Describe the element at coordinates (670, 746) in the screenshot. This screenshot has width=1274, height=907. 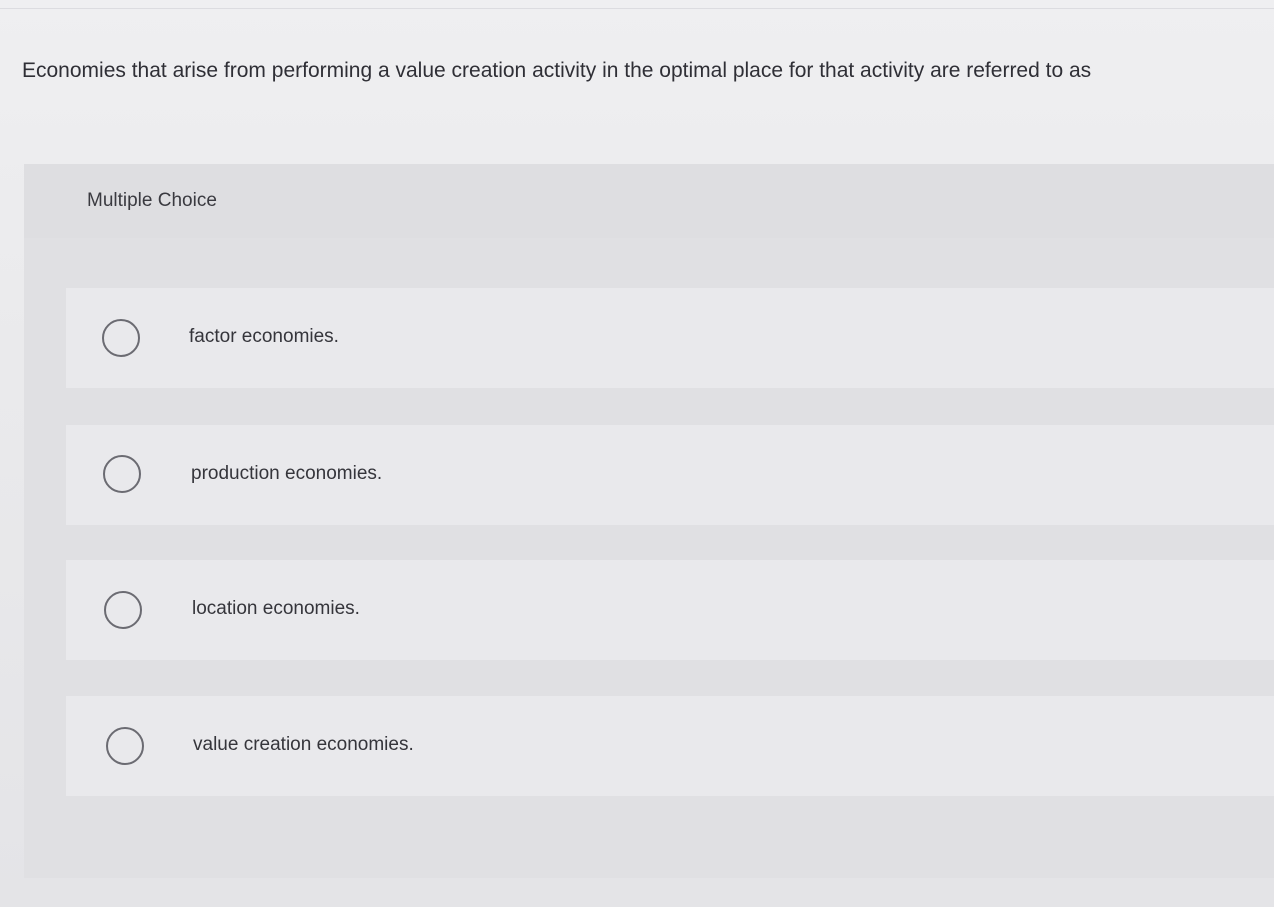
I see `option-row-value-creation-economies: value creation economies.` at that location.